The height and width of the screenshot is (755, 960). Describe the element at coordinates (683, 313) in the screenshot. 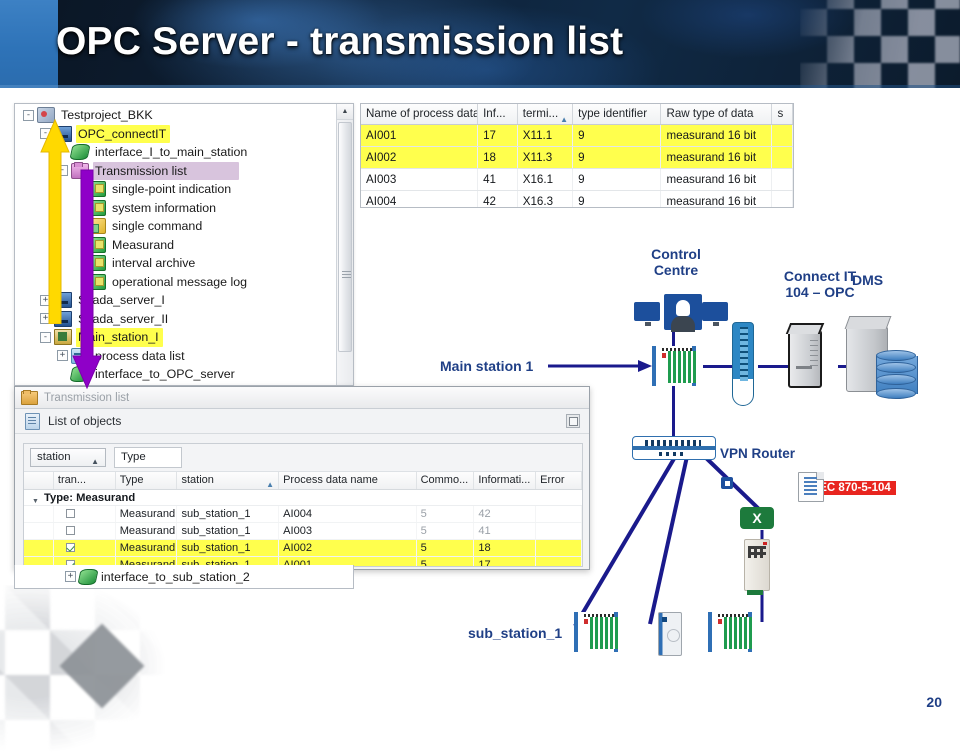

I see `operator-workstation-icon` at that location.